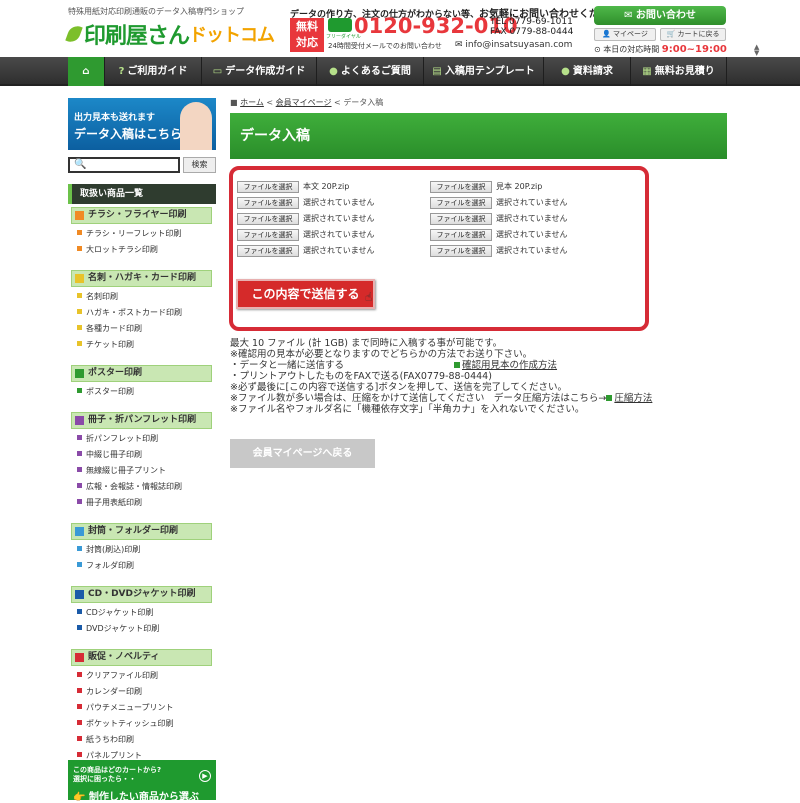  I want to click on category-item: 紙うちわ印刷, so click(105, 739).